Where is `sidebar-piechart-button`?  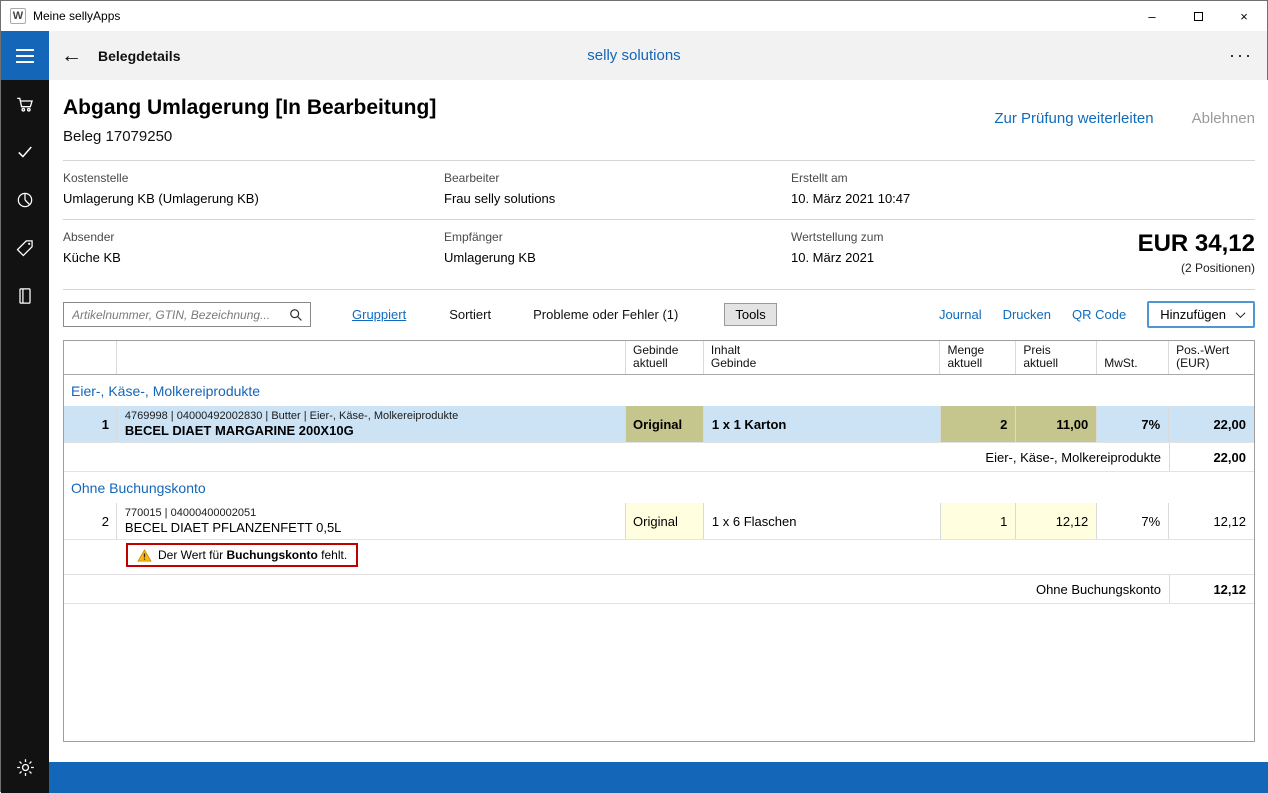 sidebar-piechart-button is located at coordinates (25, 200).